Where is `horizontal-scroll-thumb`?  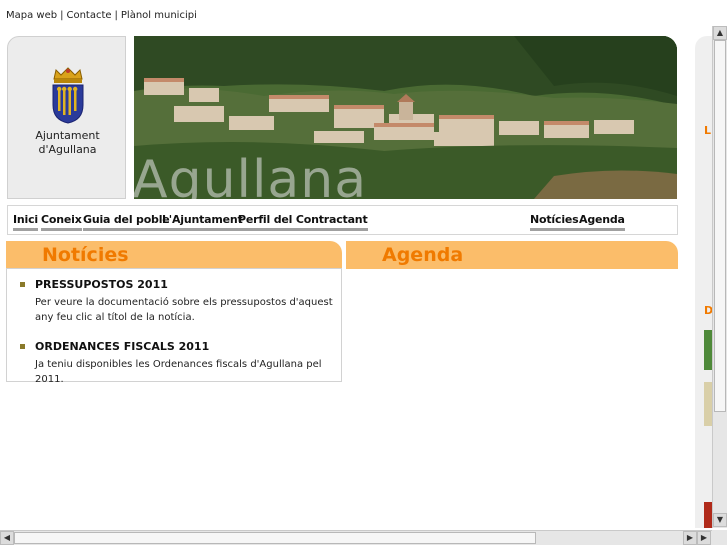
horizontal-scroll-thumb is located at coordinates (275, 538).